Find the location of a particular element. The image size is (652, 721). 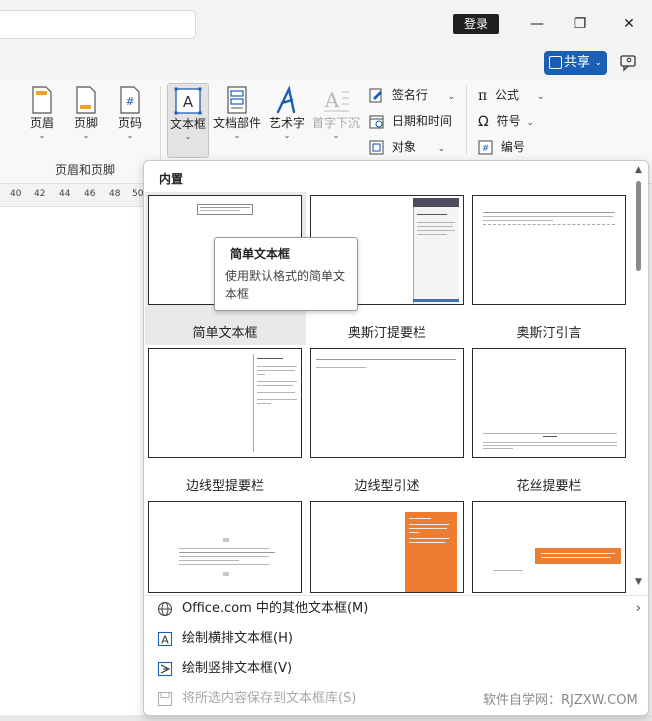

object-button: 对象 ⌄ is located at coordinates (407, 146).